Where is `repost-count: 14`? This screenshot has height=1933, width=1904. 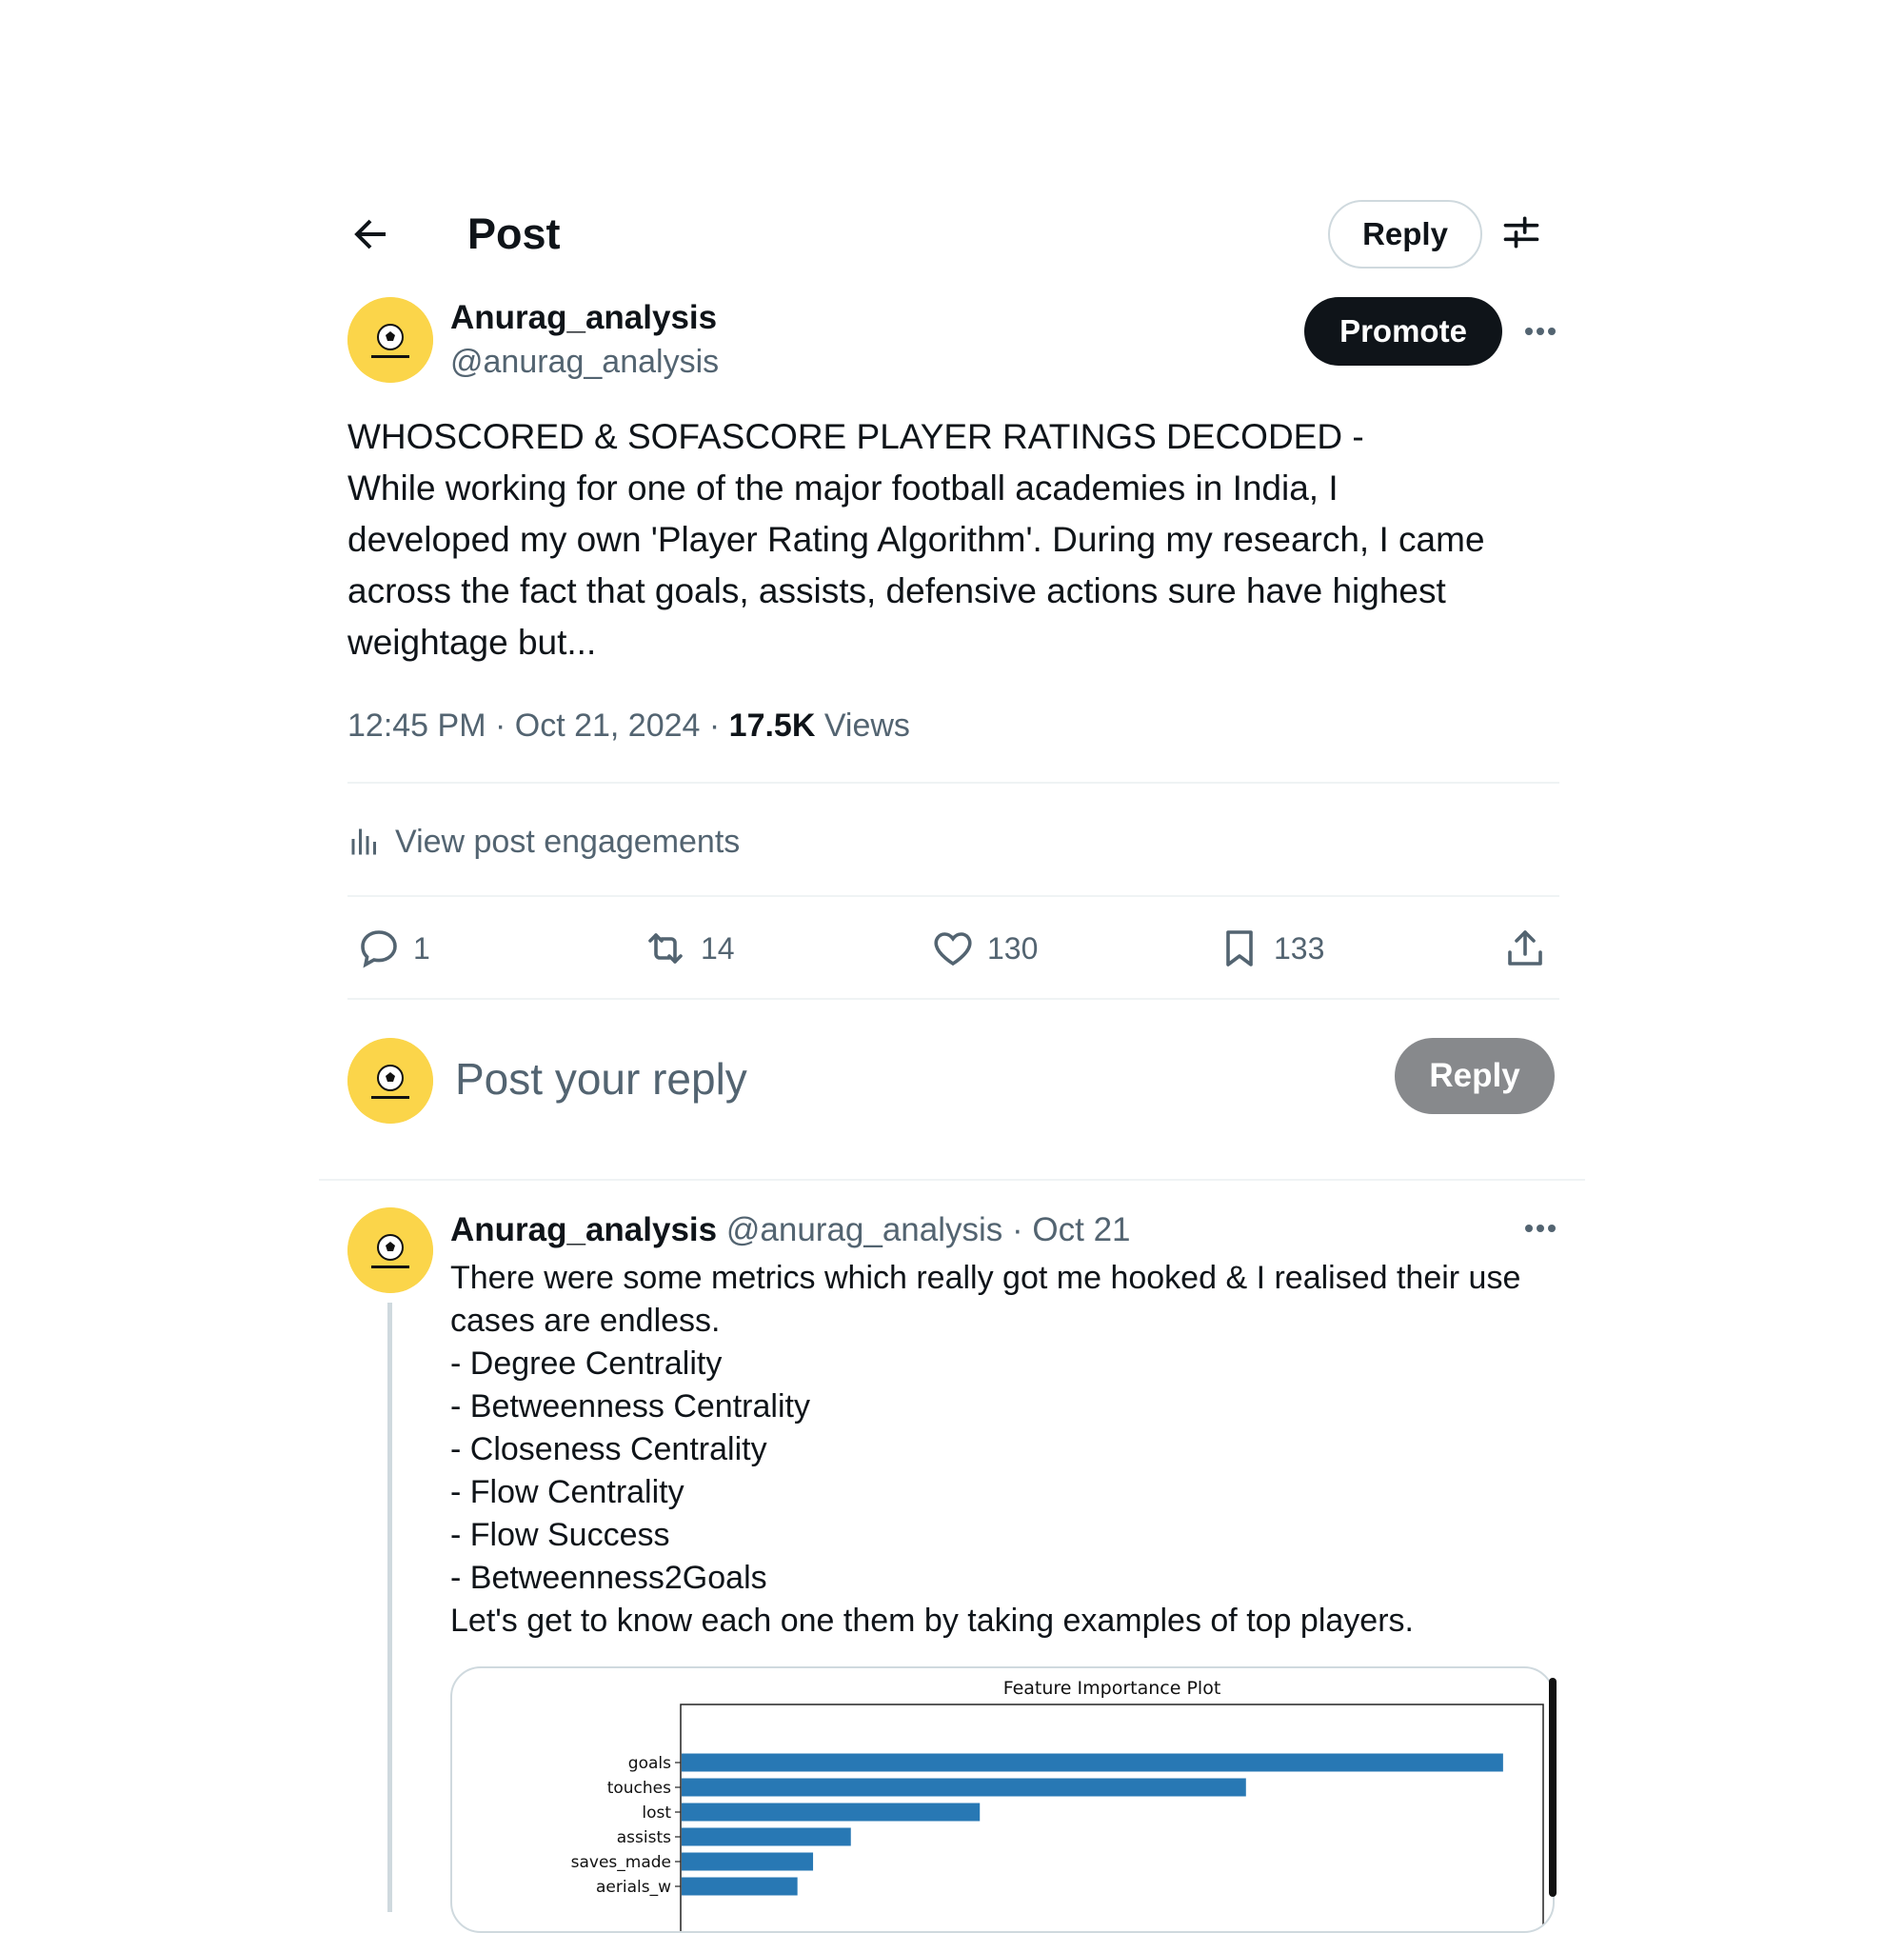 repost-count: 14 is located at coordinates (718, 948).